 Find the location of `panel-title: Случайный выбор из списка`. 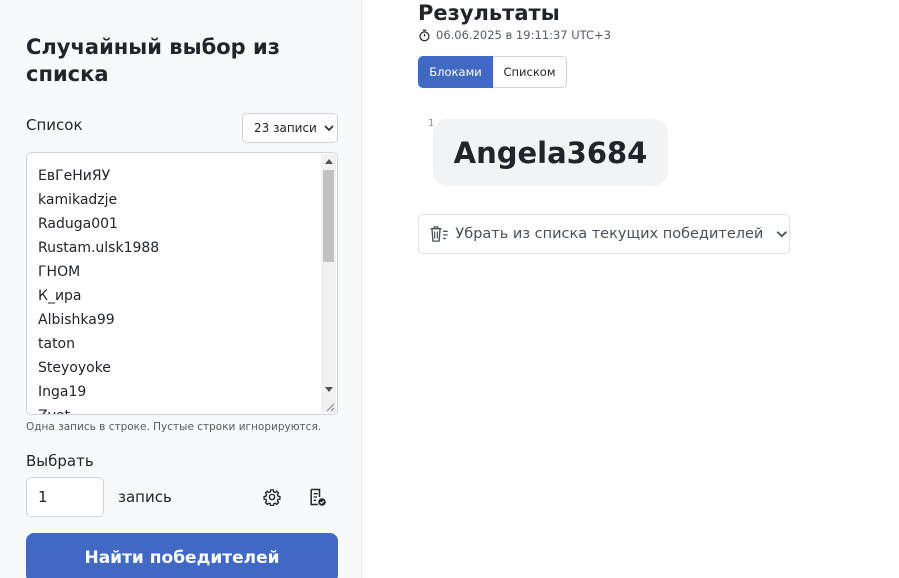

panel-title: Случайный выбор из списка is located at coordinates (153, 60).